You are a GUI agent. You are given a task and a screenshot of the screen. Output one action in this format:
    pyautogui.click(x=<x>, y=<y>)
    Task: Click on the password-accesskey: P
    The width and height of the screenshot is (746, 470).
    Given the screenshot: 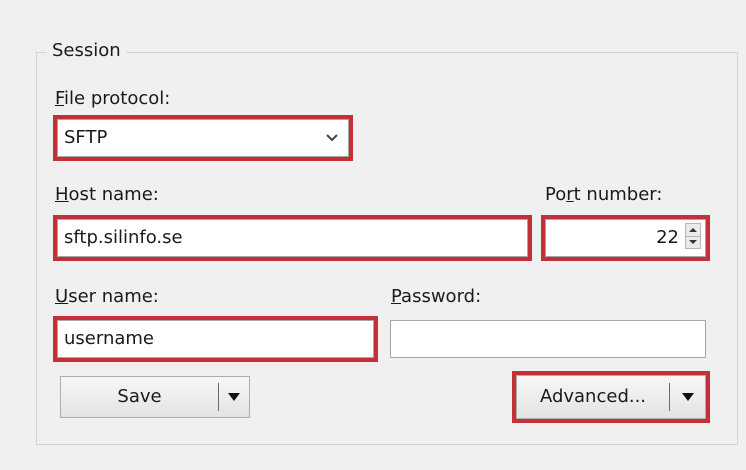 What is the action you would take?
    pyautogui.click(x=396, y=296)
    